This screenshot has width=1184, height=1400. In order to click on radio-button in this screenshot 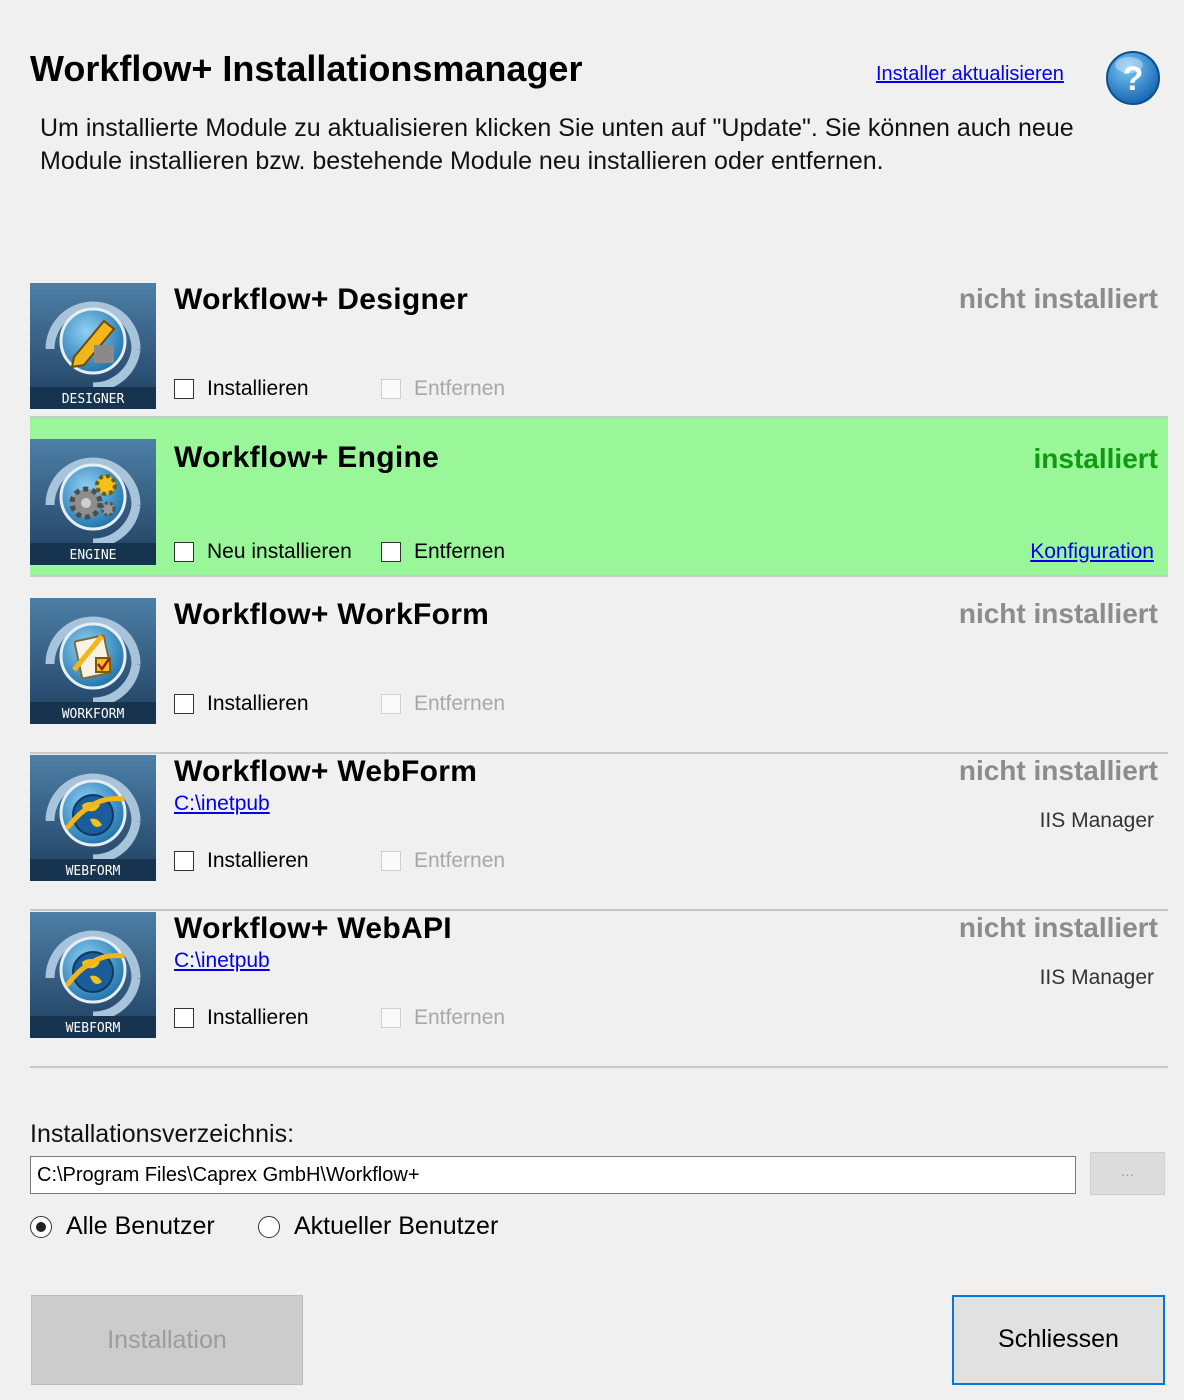, I will do `click(269, 1226)`.